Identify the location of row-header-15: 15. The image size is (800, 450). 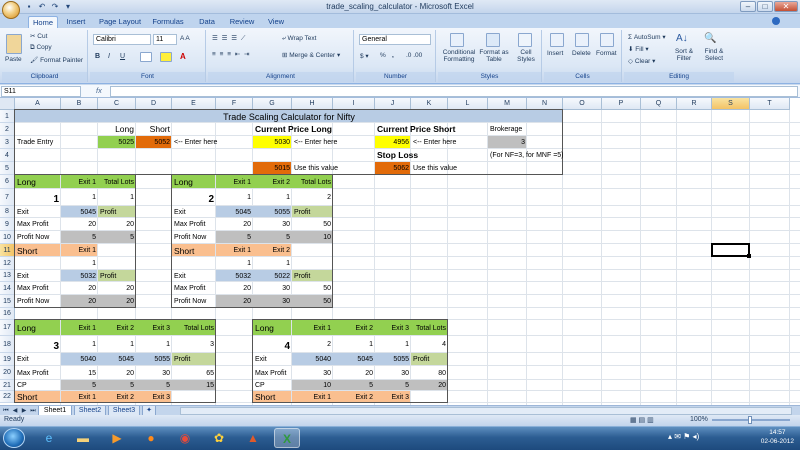
(7, 301).